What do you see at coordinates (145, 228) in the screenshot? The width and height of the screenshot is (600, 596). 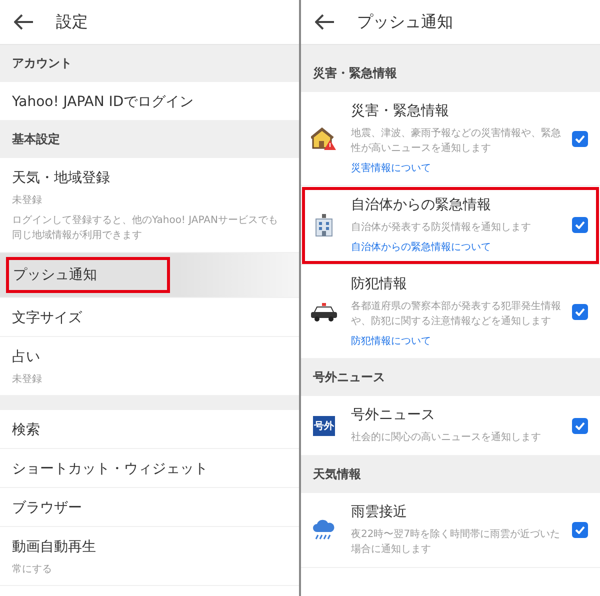 I see `item-description: ログインして登録すると、他のYahoo! JAPANサービスでも同じ地域情報が利用できます` at bounding box center [145, 228].